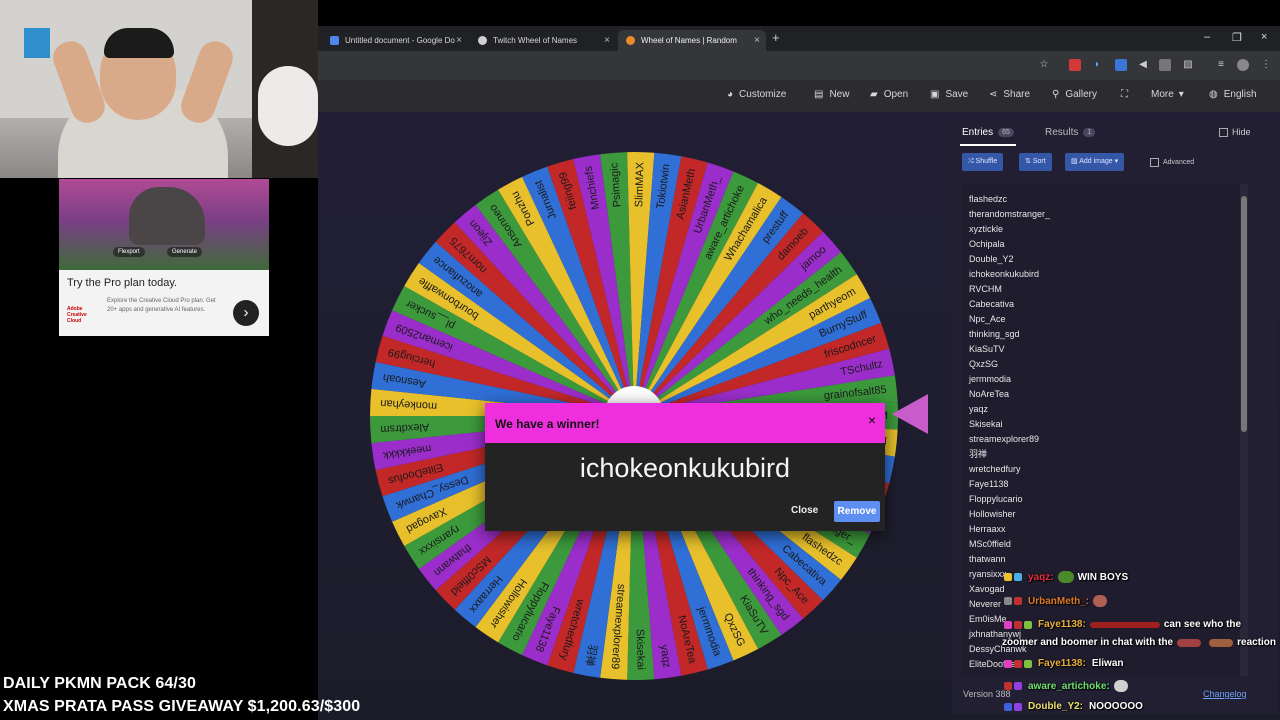 The height and width of the screenshot is (720, 1280). I want to click on entry-item: Double_Y2, so click(991, 259).